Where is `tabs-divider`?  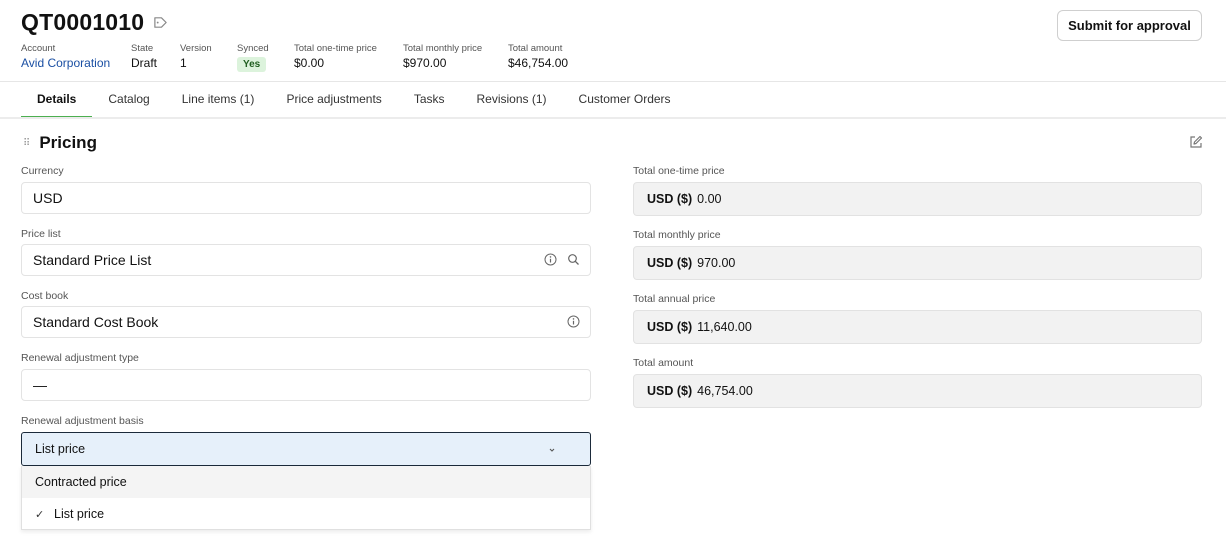 tabs-divider is located at coordinates (613, 118).